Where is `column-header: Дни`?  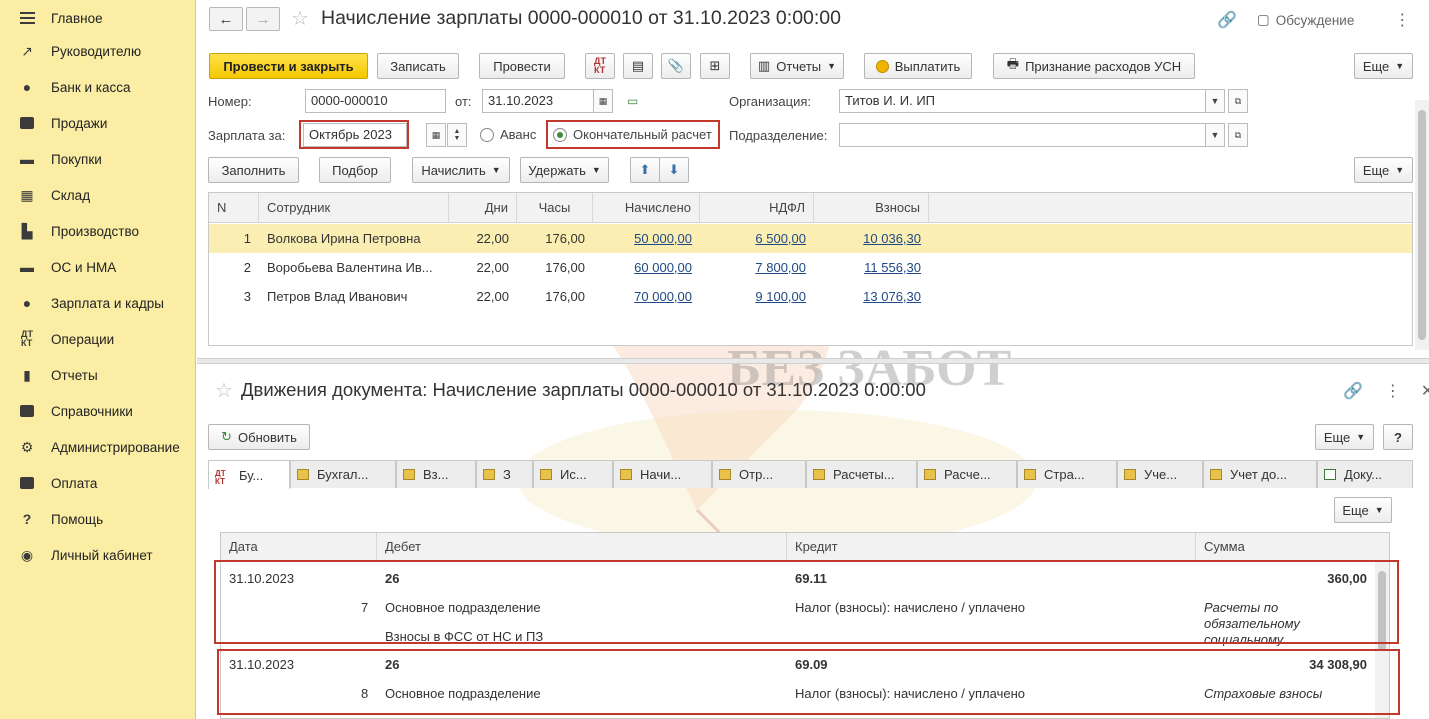
column-header: Дни is located at coordinates (483, 208).